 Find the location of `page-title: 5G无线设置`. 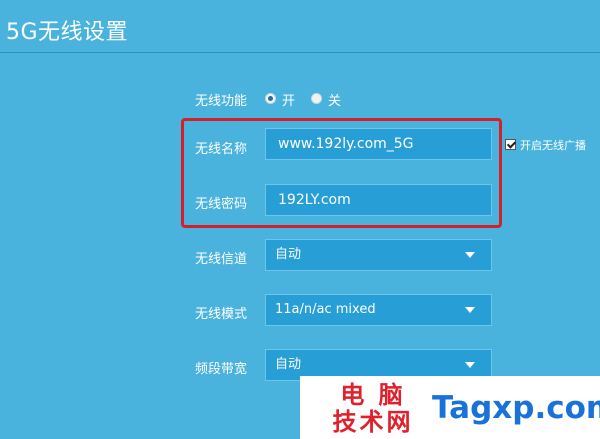

page-title: 5G无线设置 is located at coordinates (67, 32).